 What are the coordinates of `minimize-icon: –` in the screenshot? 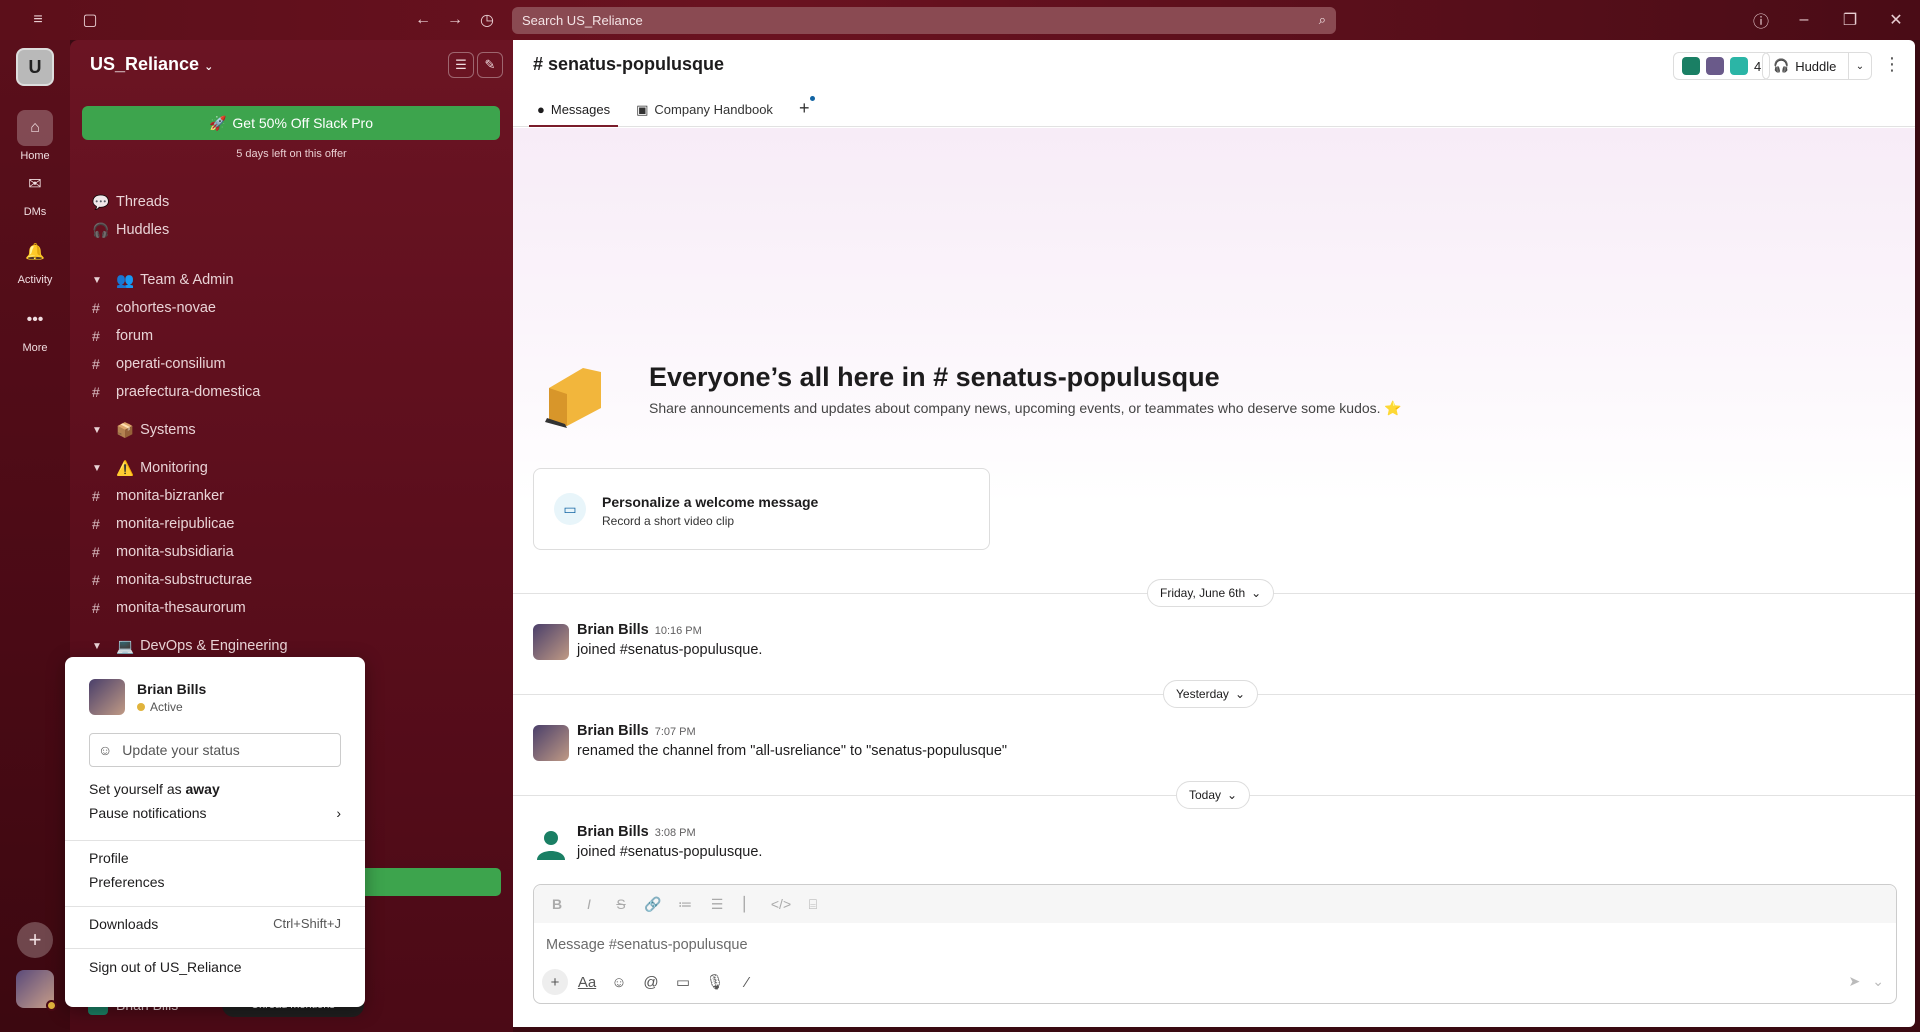 It's located at (1804, 20).